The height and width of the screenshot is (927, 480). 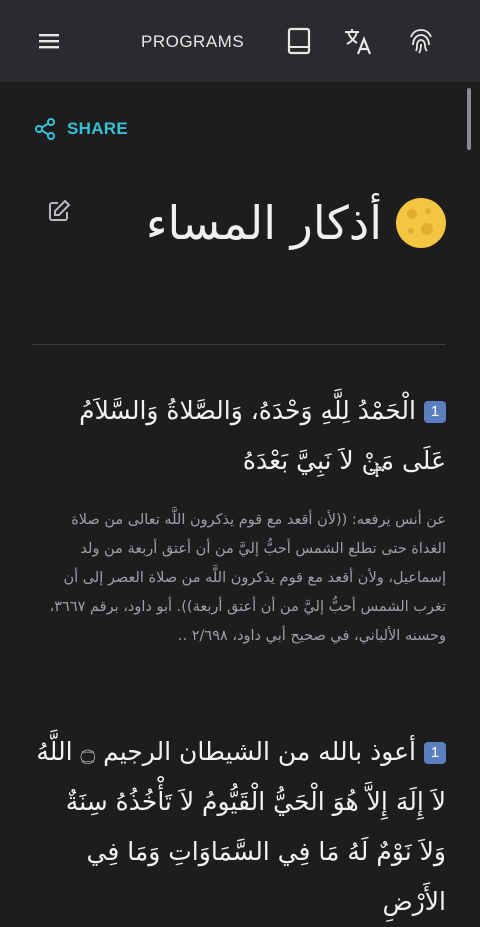 I want to click on scrollbar-thumb, so click(x=469, y=119).